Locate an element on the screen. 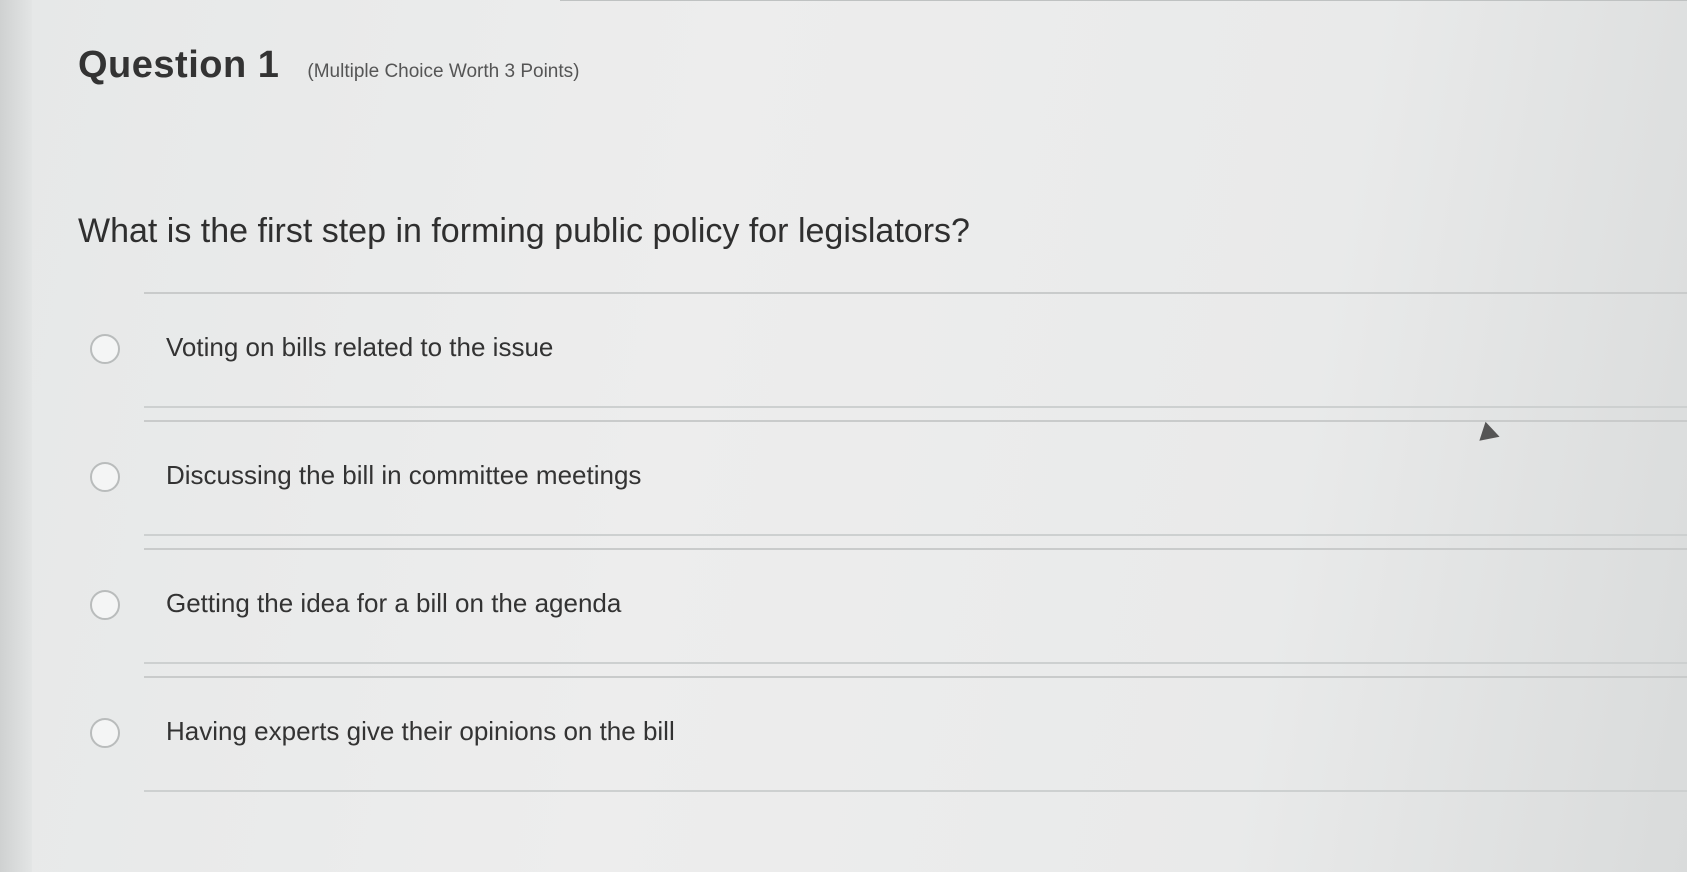 This screenshot has height=872, width=1687. choice-label: Voting on bills related to the issue is located at coordinates (360, 347).